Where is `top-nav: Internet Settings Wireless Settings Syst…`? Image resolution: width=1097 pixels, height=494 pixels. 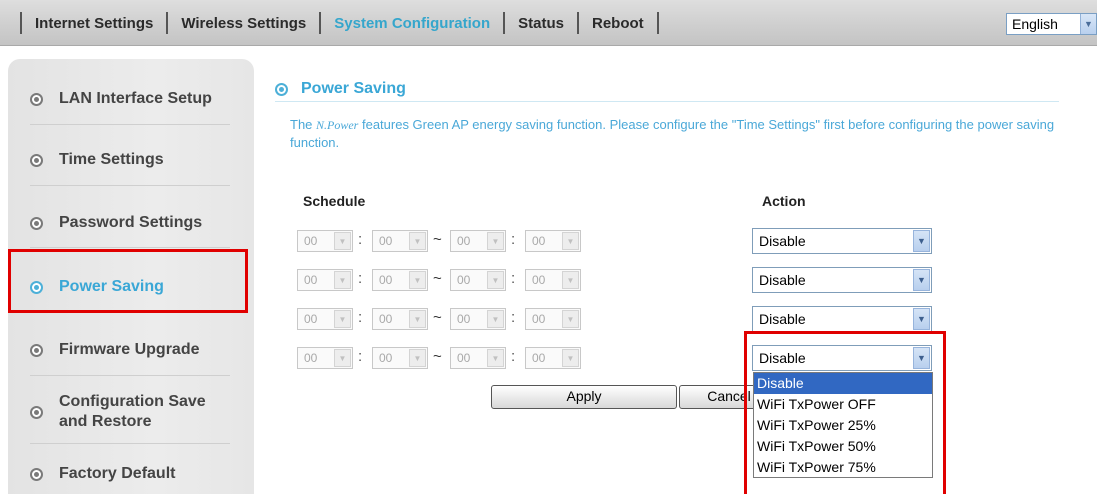 top-nav: Internet Settings Wireless Settings Syst… is located at coordinates (336, 23).